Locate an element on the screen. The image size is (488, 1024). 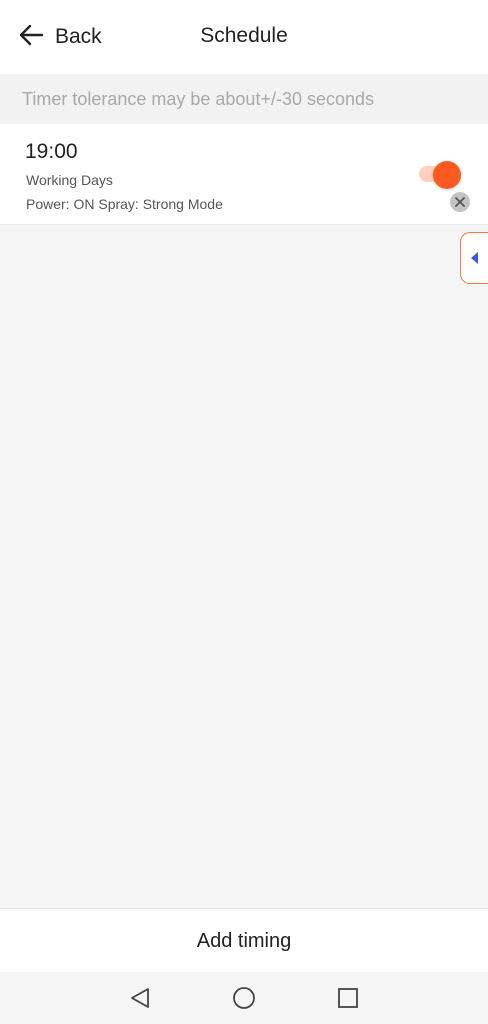
footer-bar: Add timing is located at coordinates (244, 940).